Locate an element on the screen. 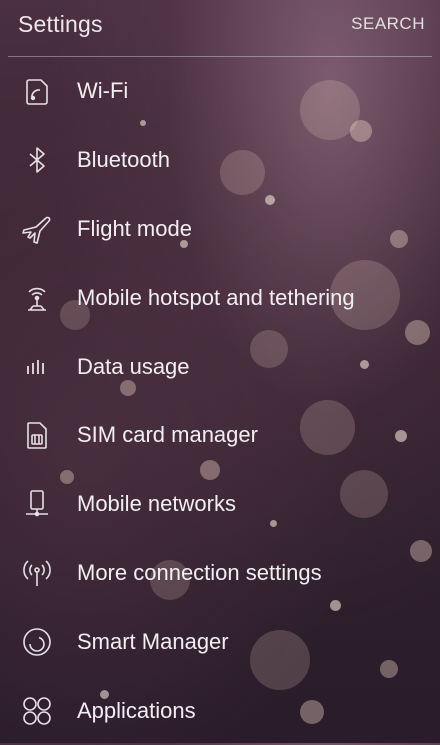  settings-item-label: Mobile networks is located at coordinates (156, 504).